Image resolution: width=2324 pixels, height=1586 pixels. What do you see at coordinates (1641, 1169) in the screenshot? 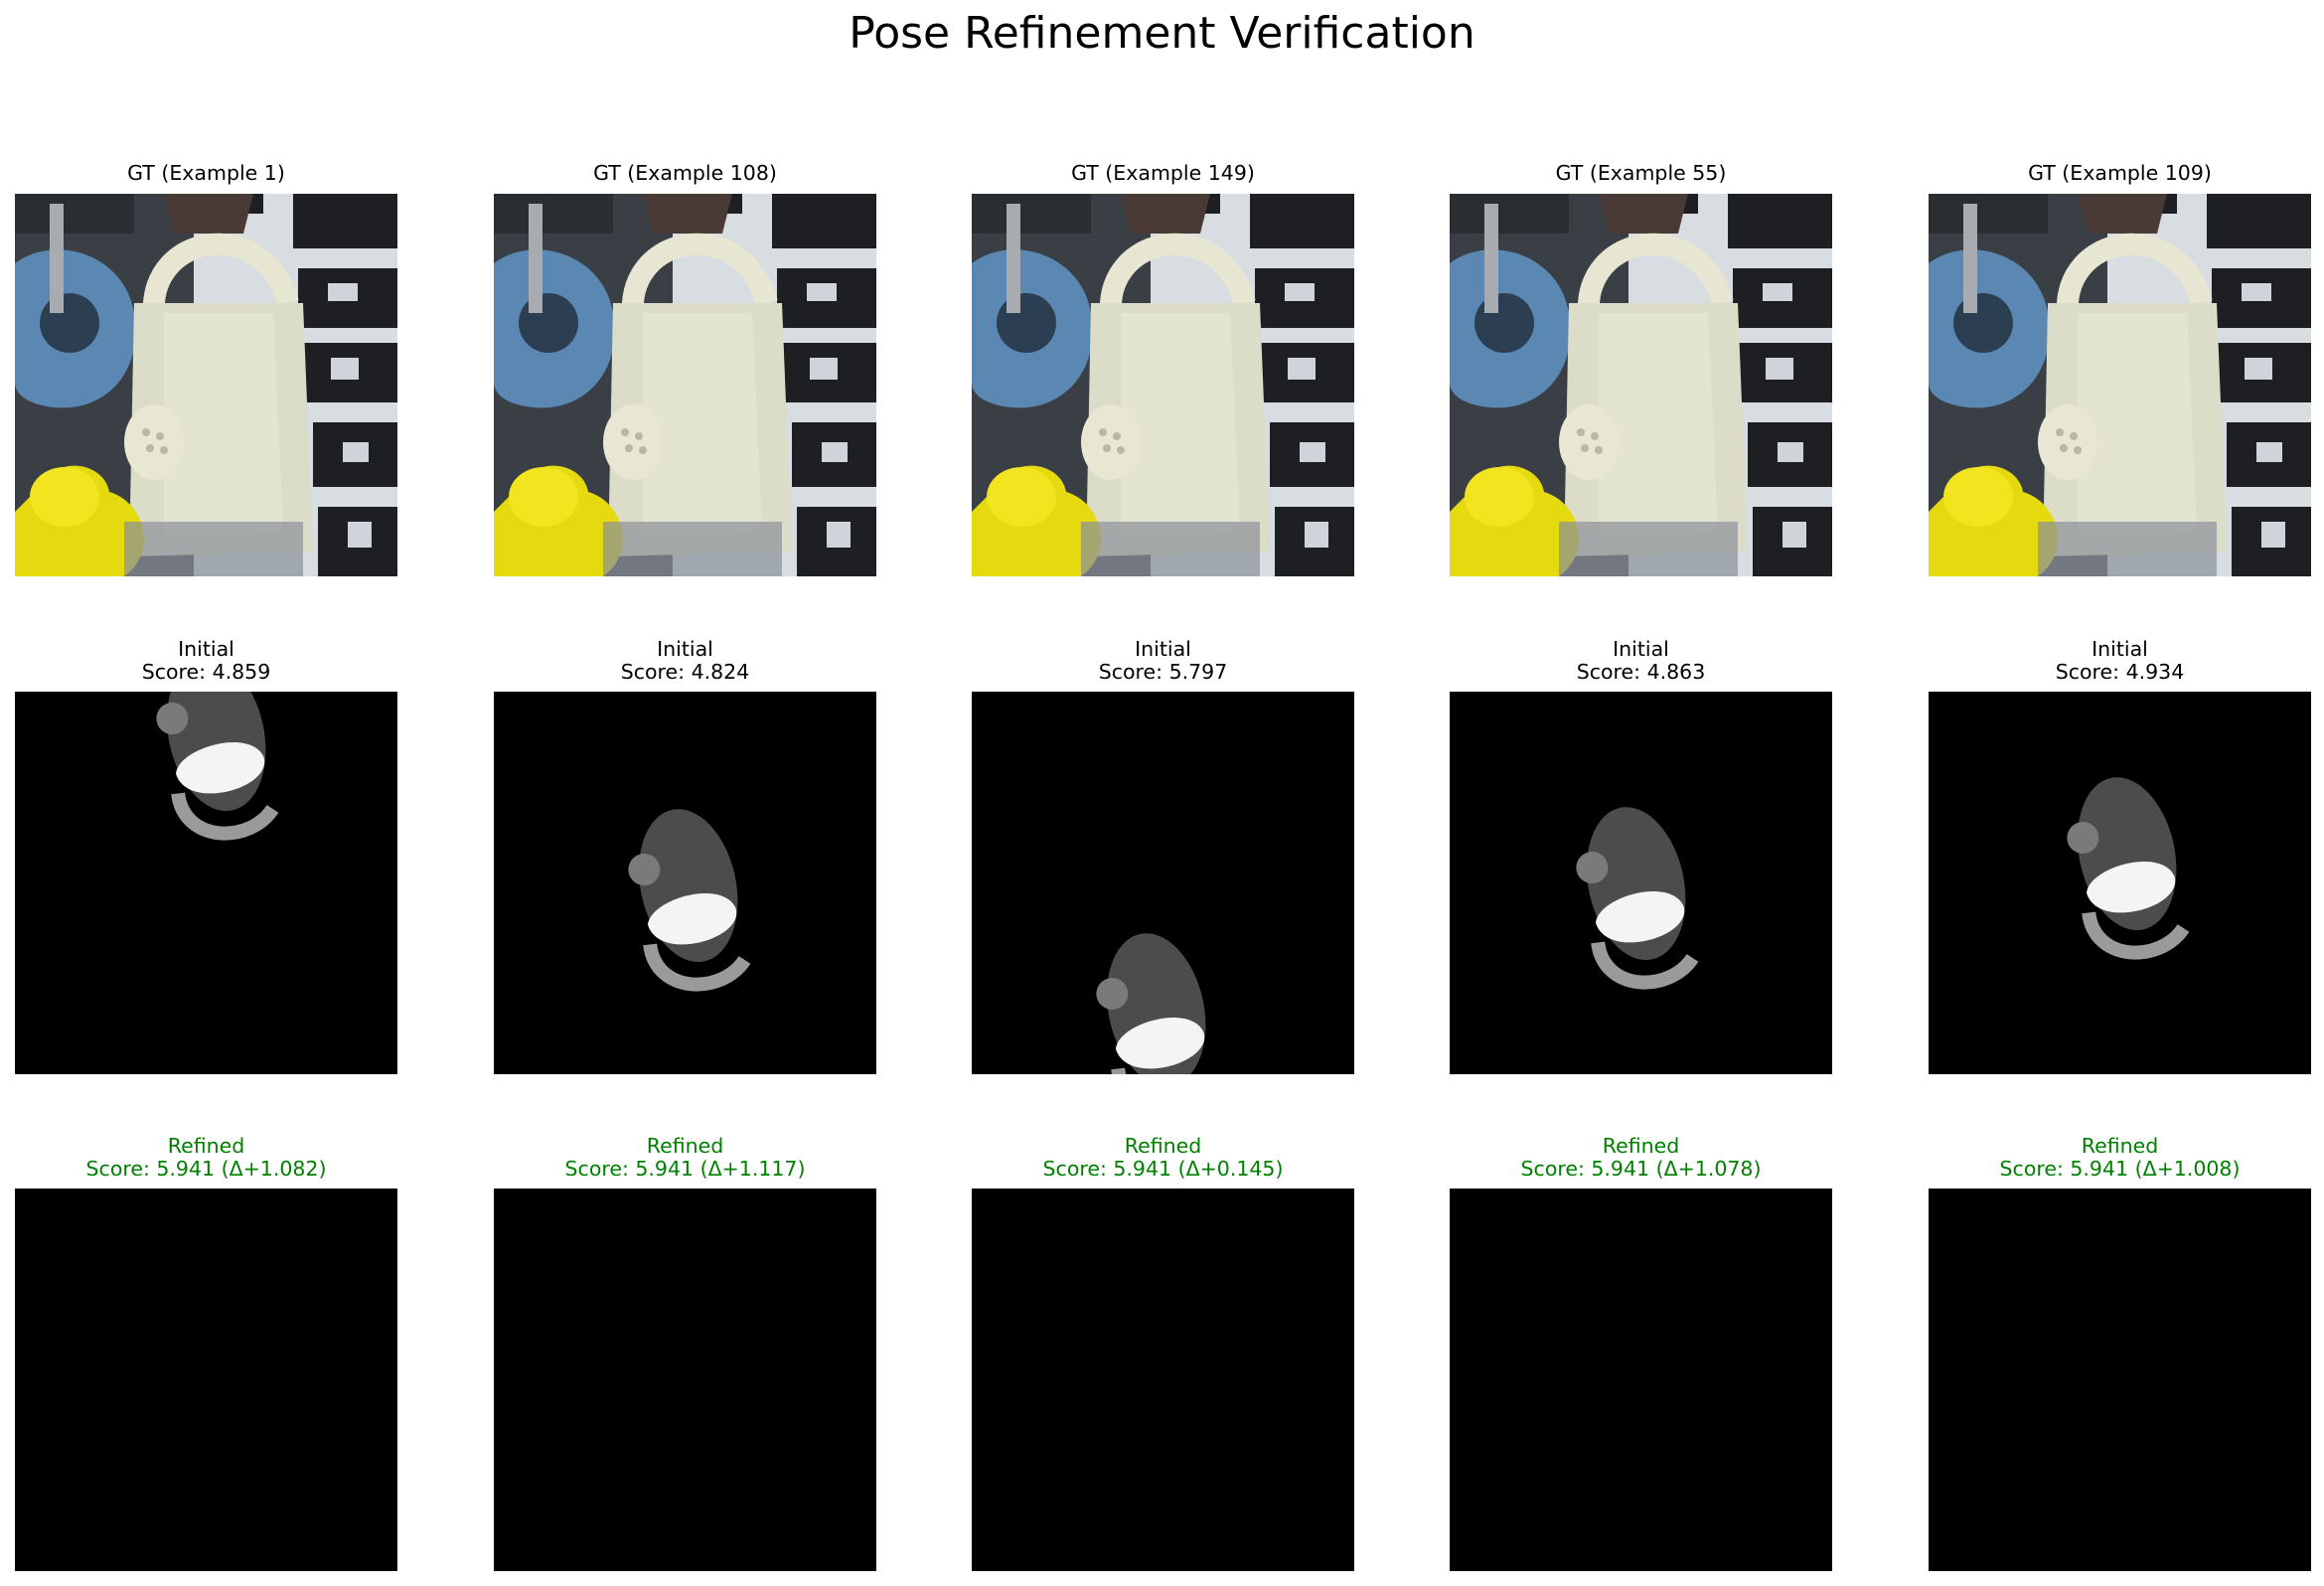
I see `refined-score: Score: 5.941 (Δ+1.078)` at bounding box center [1641, 1169].